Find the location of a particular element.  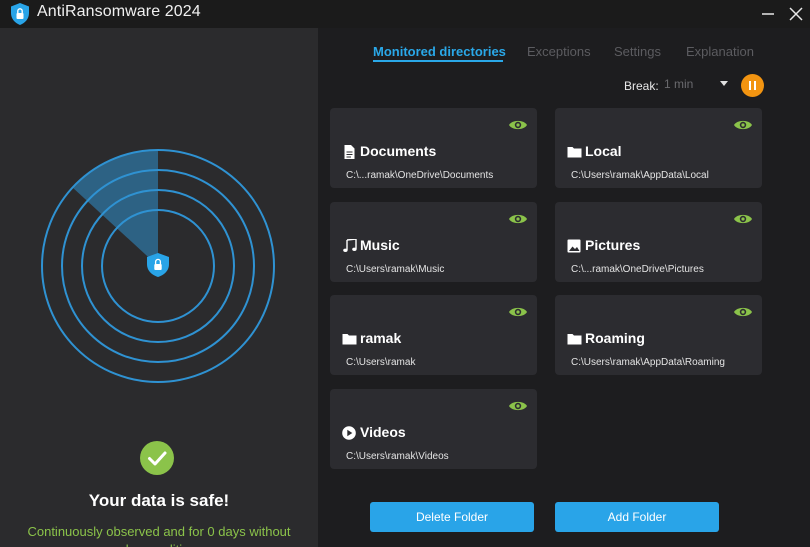

folder-card-documents: Documents C:\...ramak\OneDrive\Documents is located at coordinates (433, 148).